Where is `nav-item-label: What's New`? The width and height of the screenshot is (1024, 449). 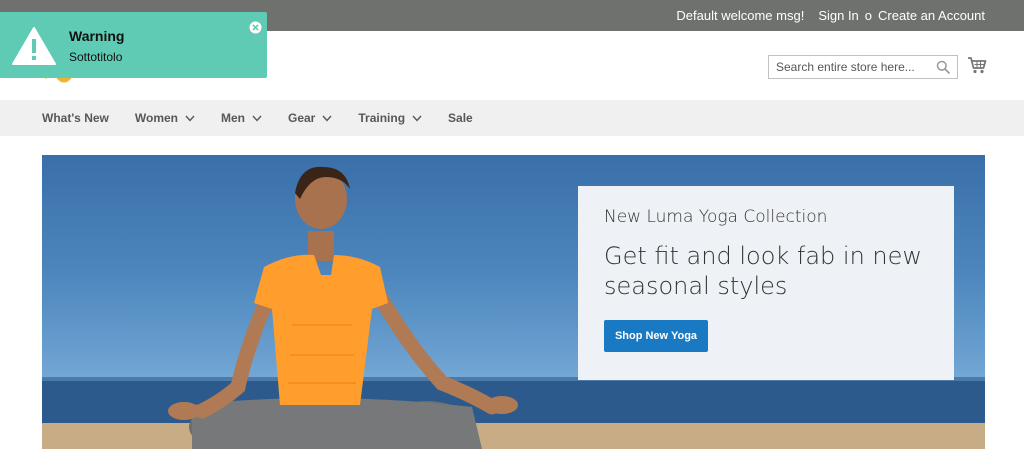
nav-item-label: What's New is located at coordinates (75, 118).